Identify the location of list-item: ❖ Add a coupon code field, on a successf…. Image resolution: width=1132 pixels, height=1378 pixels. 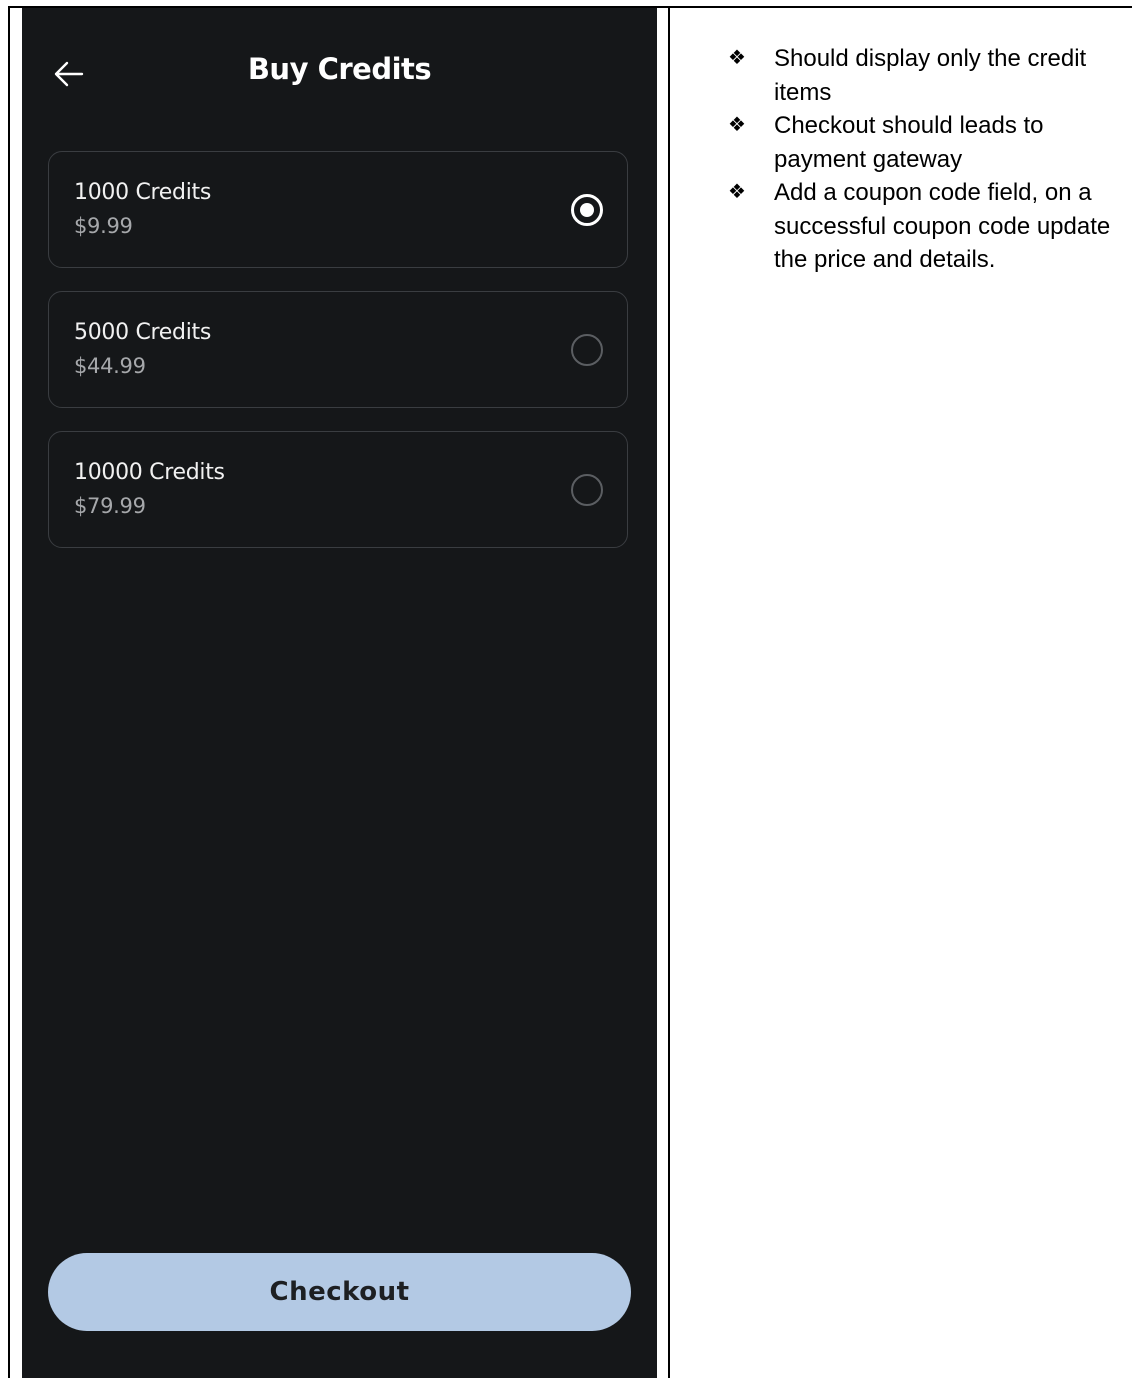
(928, 226).